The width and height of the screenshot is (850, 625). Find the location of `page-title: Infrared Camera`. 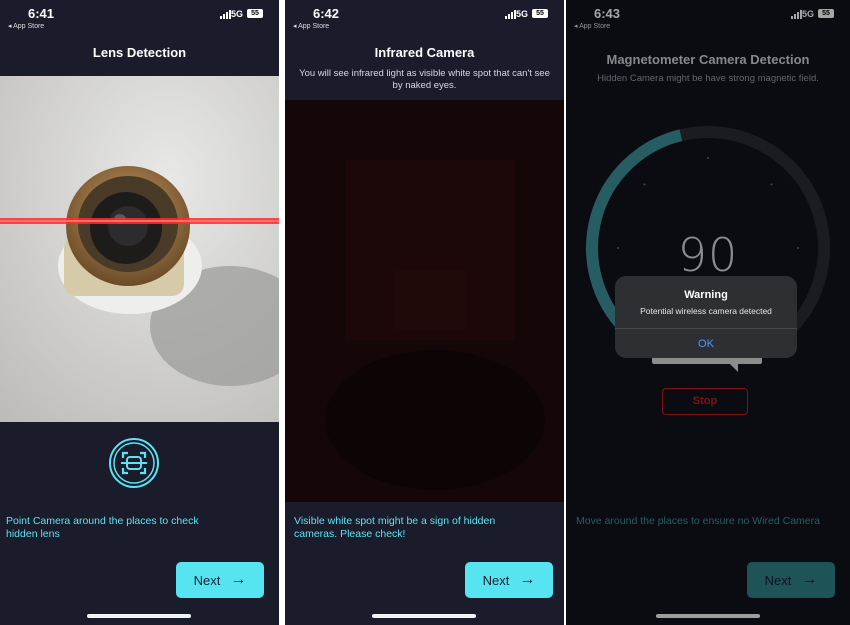

page-title: Infrared Camera is located at coordinates (424, 52).